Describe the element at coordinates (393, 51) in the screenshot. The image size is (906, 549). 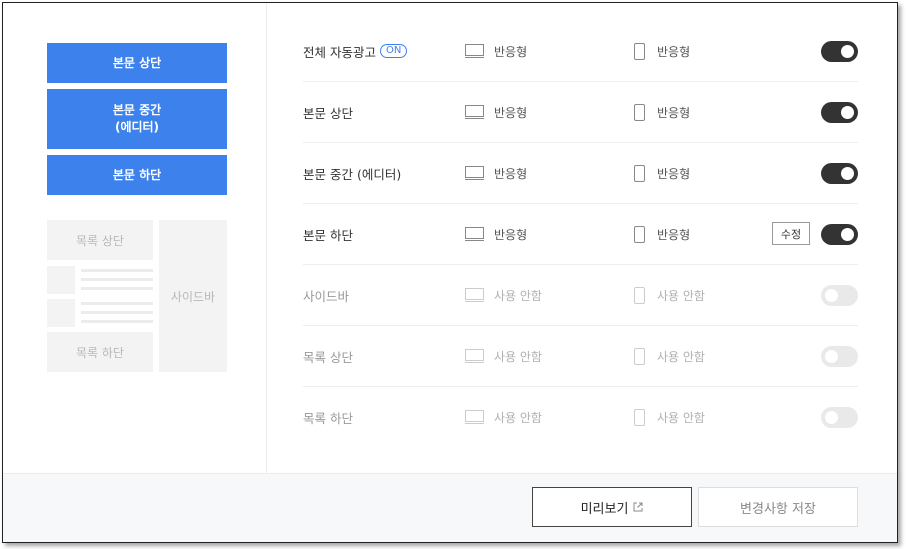
I see `on-badge: ON` at that location.